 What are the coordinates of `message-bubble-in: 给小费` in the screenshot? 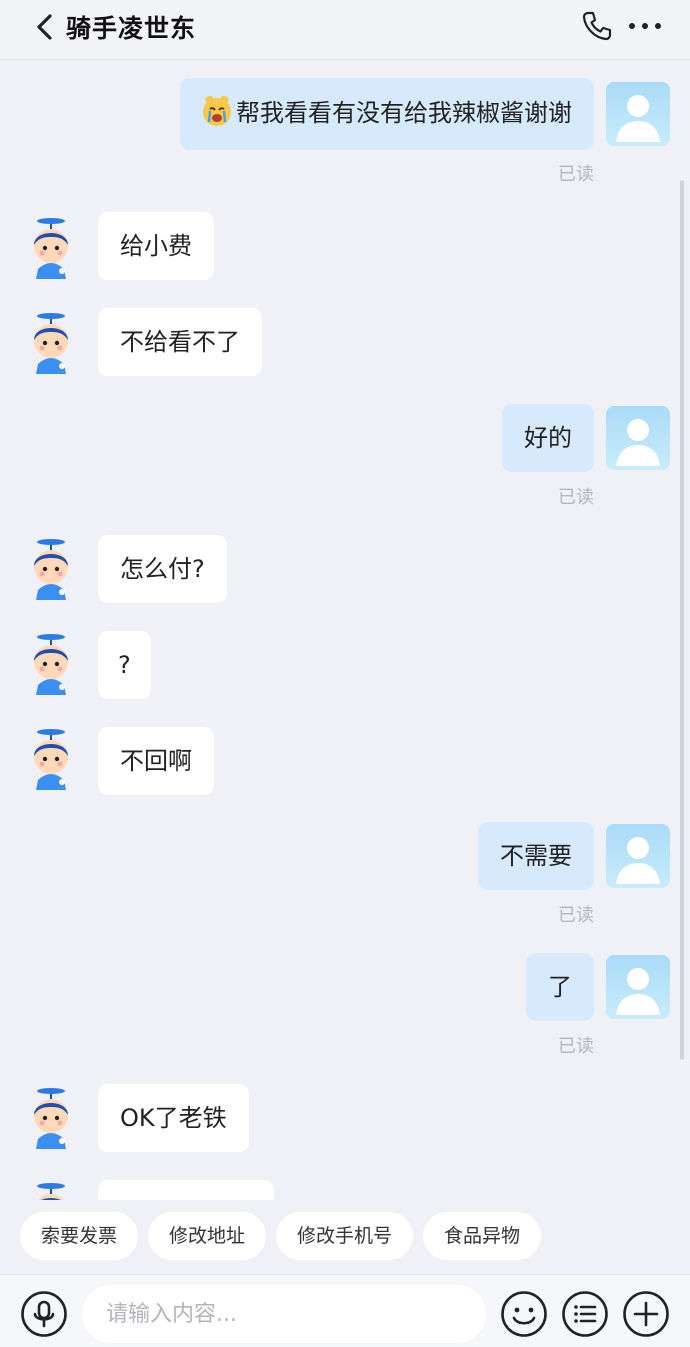 It's located at (156, 246).